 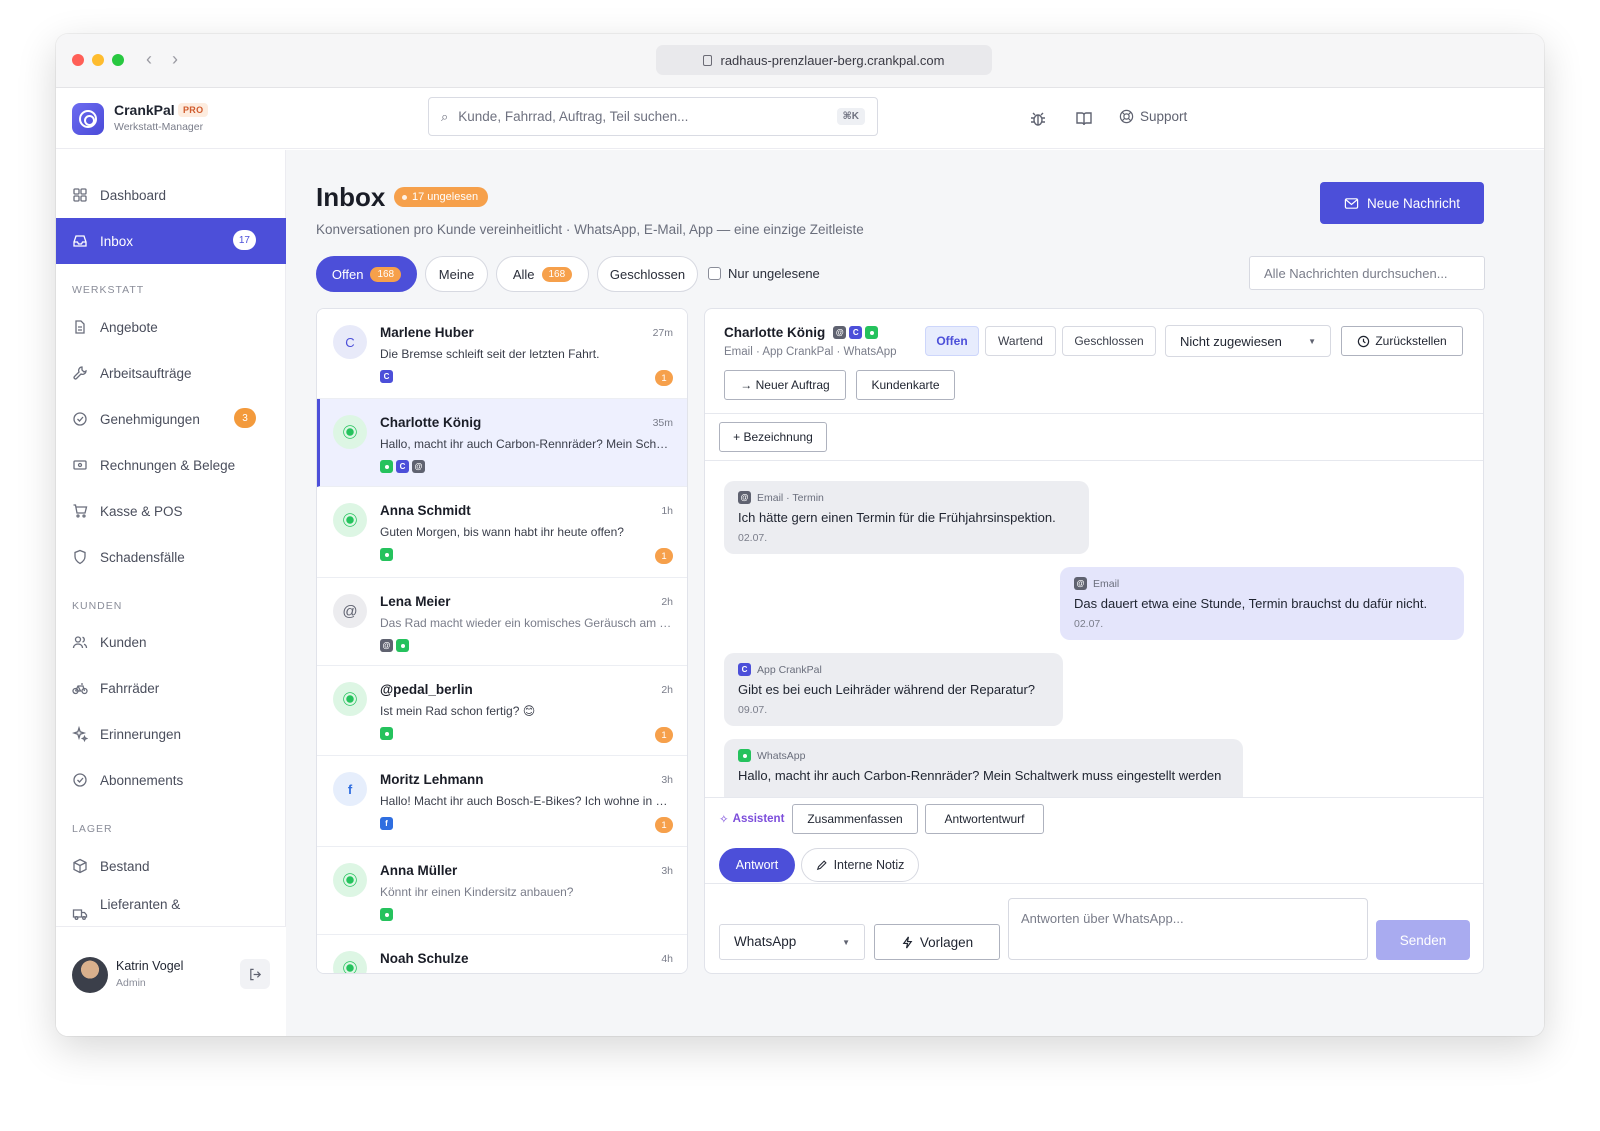 What do you see at coordinates (171, 327) in the screenshot?
I see `sidebar-item-angebote: Angebote` at bounding box center [171, 327].